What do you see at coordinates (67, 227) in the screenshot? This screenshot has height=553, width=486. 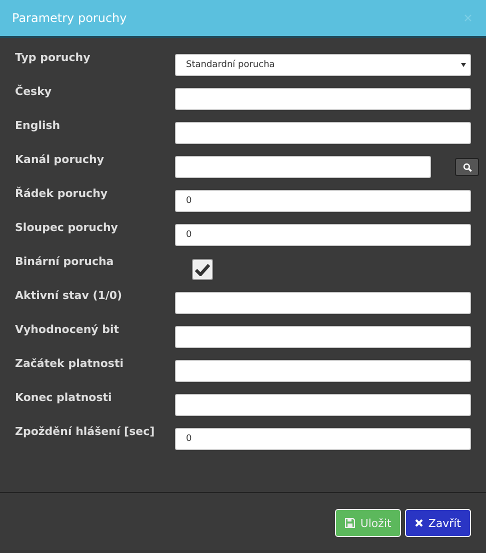 I see `field-label: Sloupec poruchy` at bounding box center [67, 227].